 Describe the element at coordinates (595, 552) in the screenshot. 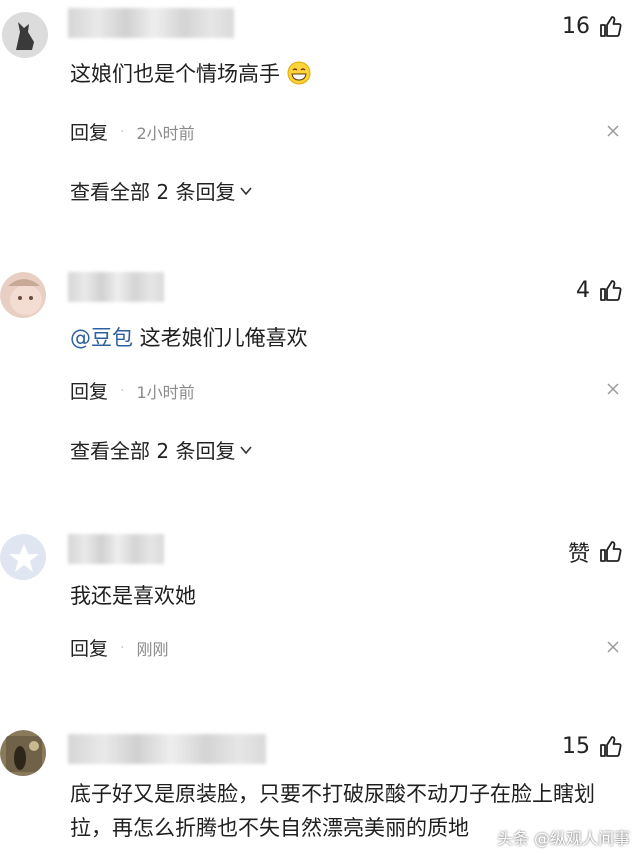

I see `like-button: 赞` at that location.